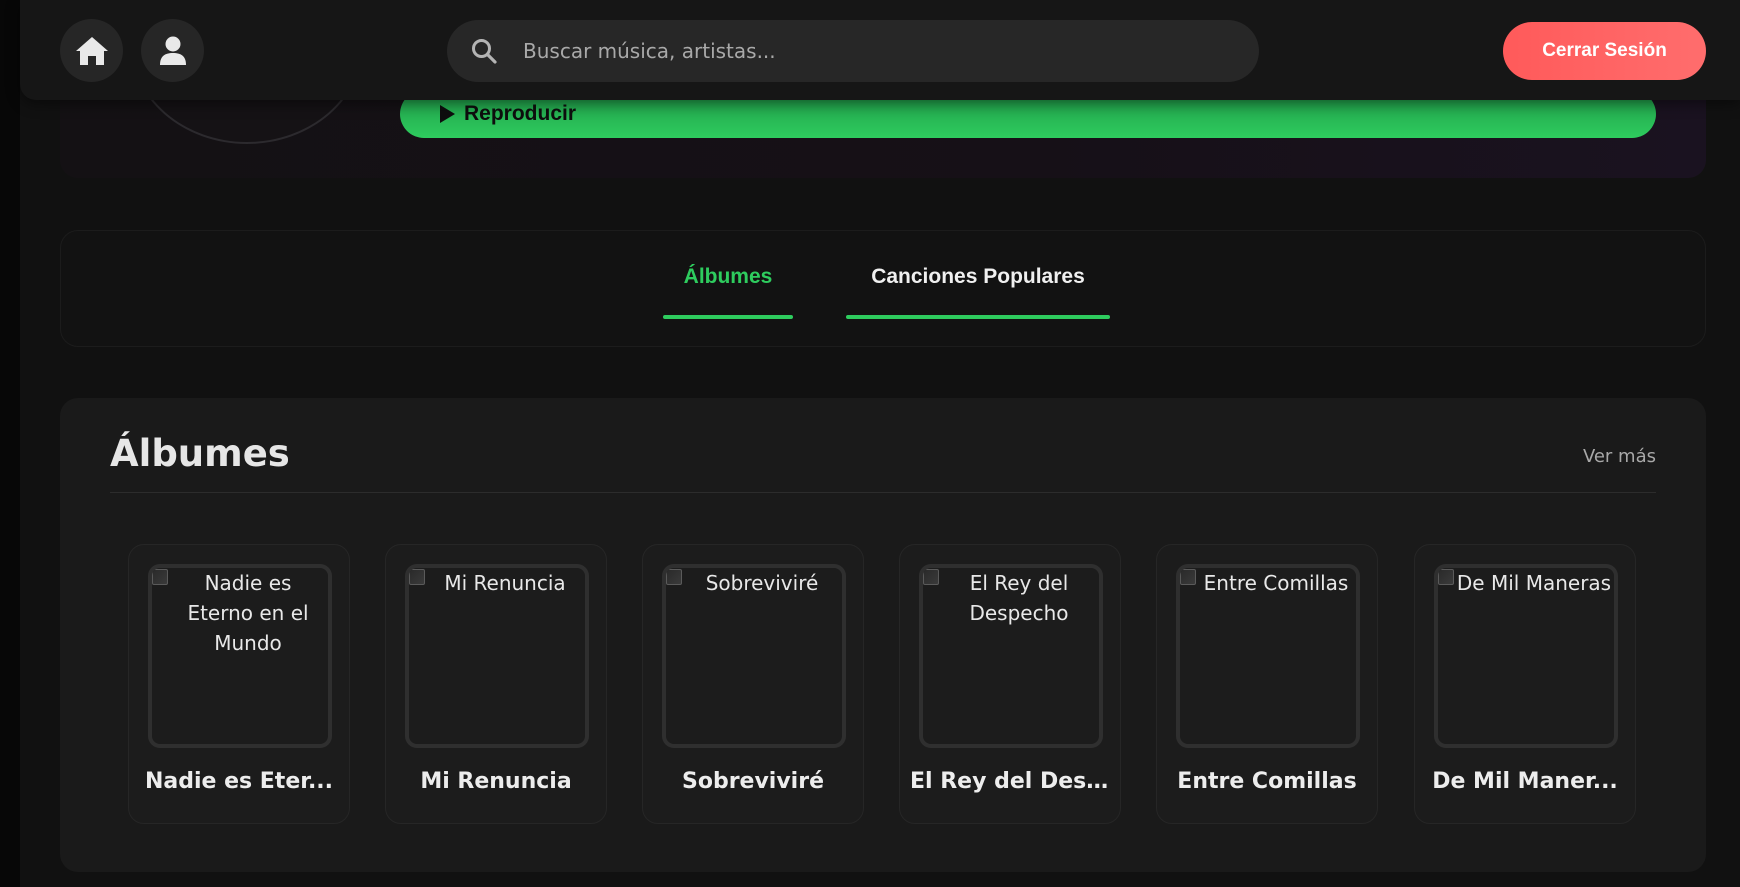 This screenshot has height=887, width=1740. I want to click on search-bar, so click(853, 51).